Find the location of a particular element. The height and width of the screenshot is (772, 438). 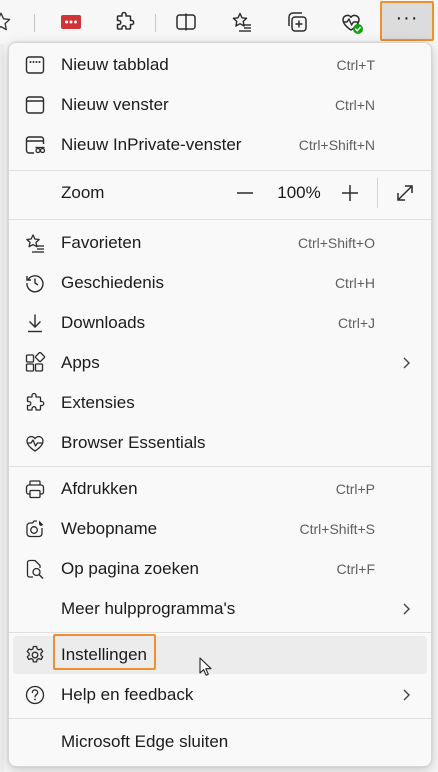

menu-item-downloads: Downloads Ctrl+J is located at coordinates (220, 323).